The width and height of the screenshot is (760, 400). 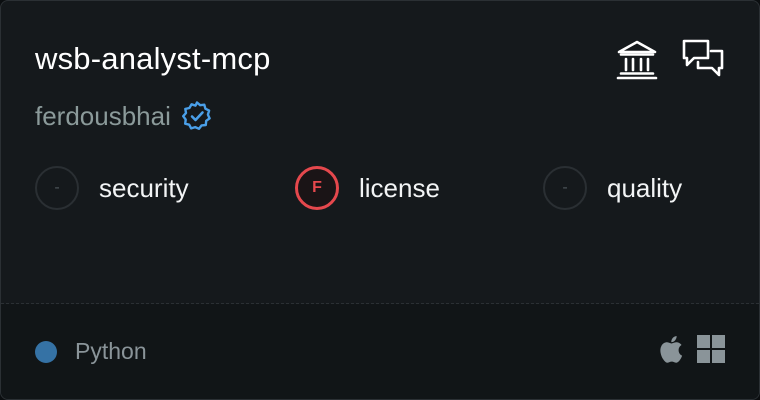 I want to click on chat-bubbles-icon, so click(x=703, y=59).